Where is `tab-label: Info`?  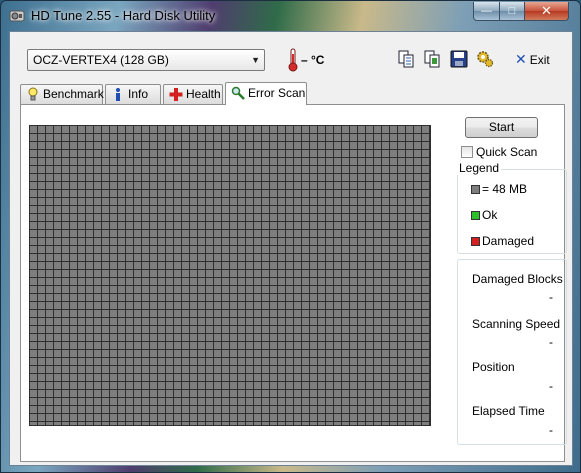
tab-label: Info is located at coordinates (138, 94).